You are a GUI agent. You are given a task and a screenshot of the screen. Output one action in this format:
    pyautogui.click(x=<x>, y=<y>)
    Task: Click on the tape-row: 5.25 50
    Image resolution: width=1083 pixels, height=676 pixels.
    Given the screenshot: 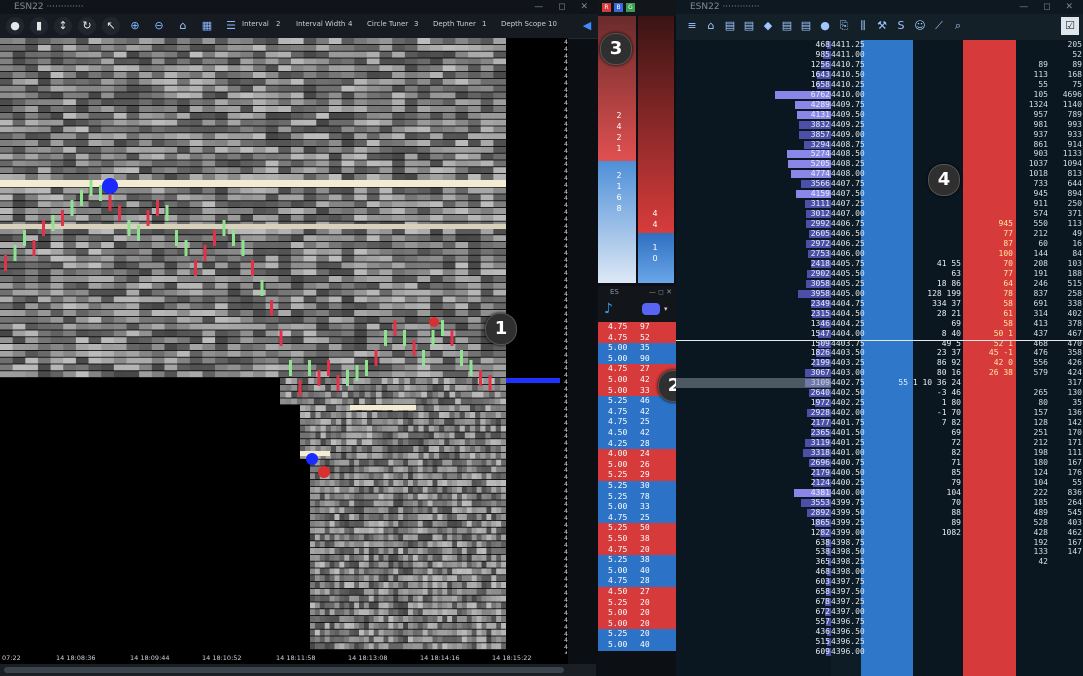 What is the action you would take?
    pyautogui.click(x=637, y=528)
    